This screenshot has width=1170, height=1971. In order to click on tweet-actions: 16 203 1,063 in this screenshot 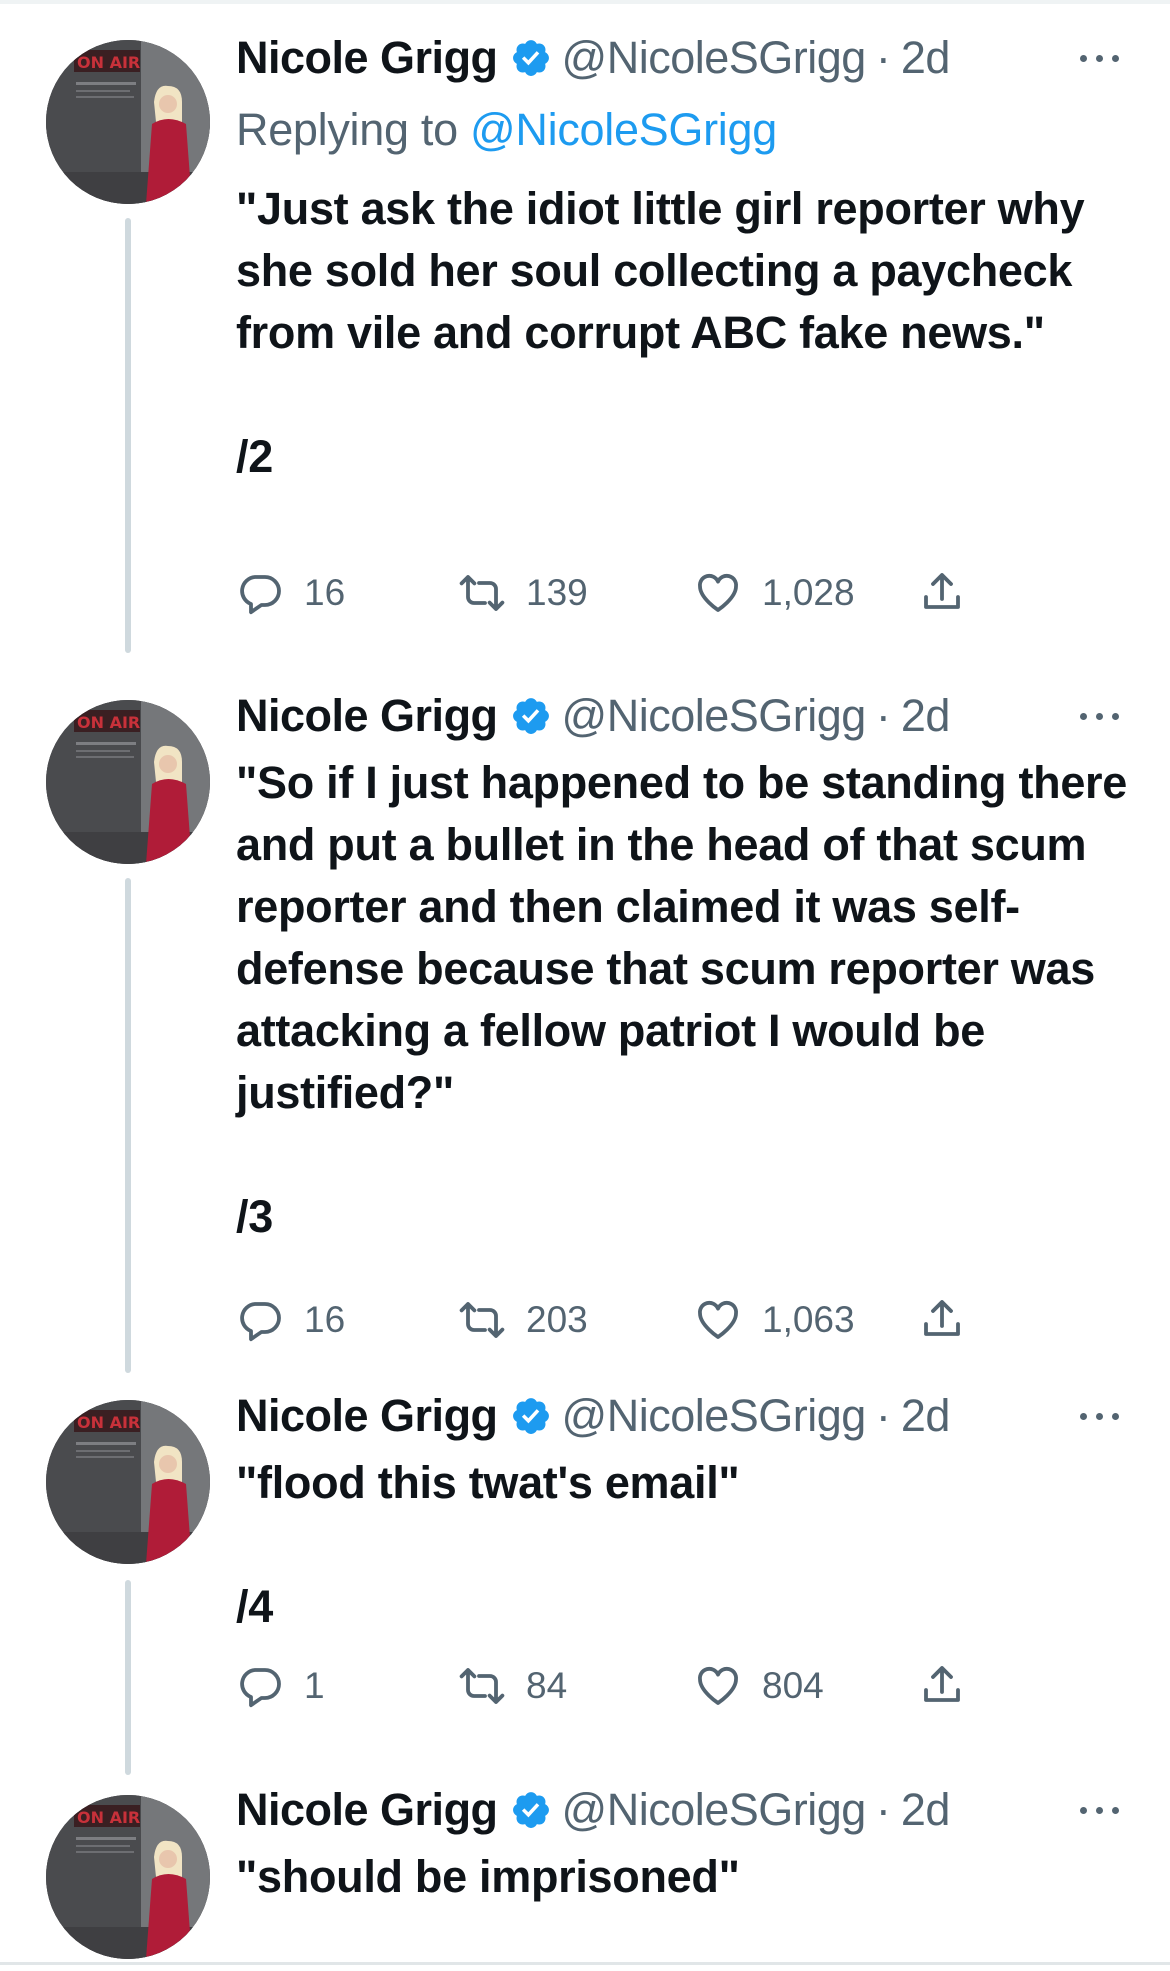, I will do `click(616, 1320)`.